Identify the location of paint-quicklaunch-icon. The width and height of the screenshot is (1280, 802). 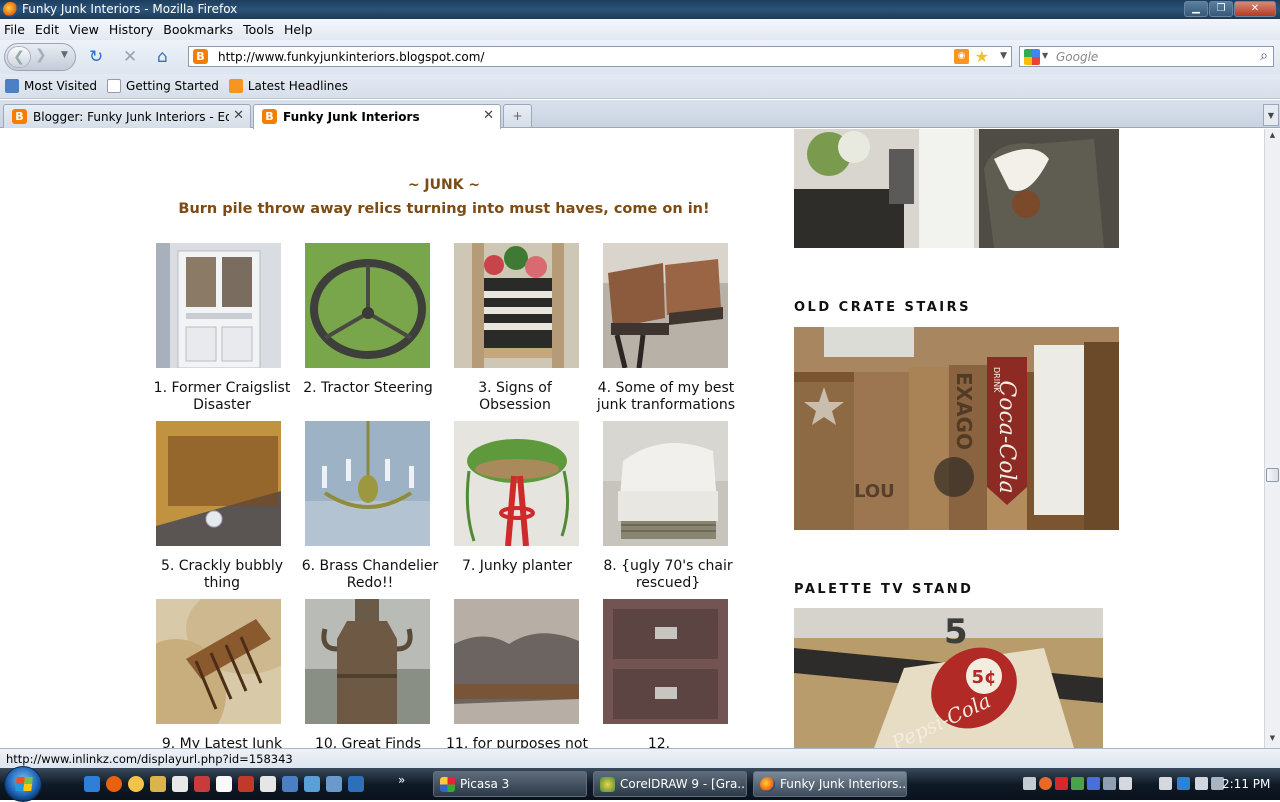
(268, 784).